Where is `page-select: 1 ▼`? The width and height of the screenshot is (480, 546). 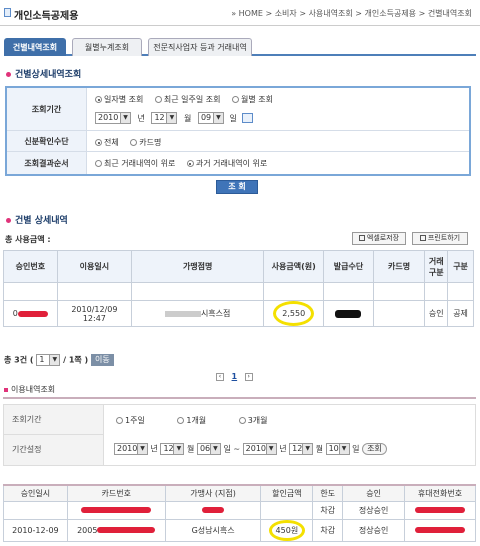
page-select: 1 ▼ is located at coordinates (48, 360).